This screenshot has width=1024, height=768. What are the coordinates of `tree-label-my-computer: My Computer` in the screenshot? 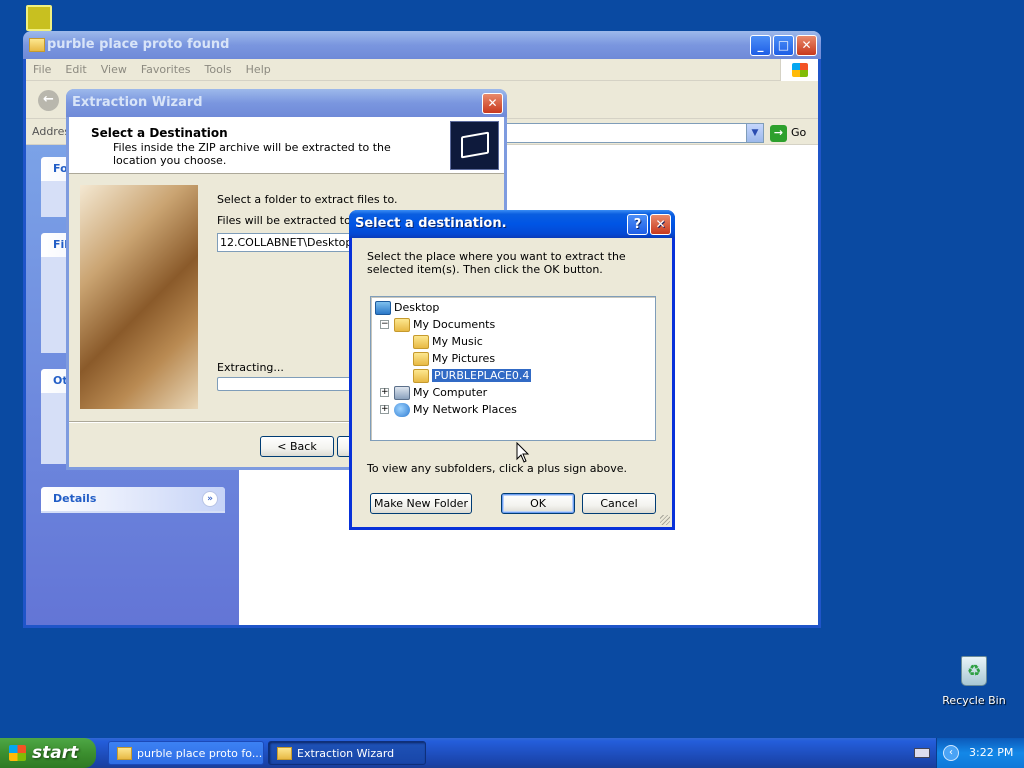 It's located at (450, 392).